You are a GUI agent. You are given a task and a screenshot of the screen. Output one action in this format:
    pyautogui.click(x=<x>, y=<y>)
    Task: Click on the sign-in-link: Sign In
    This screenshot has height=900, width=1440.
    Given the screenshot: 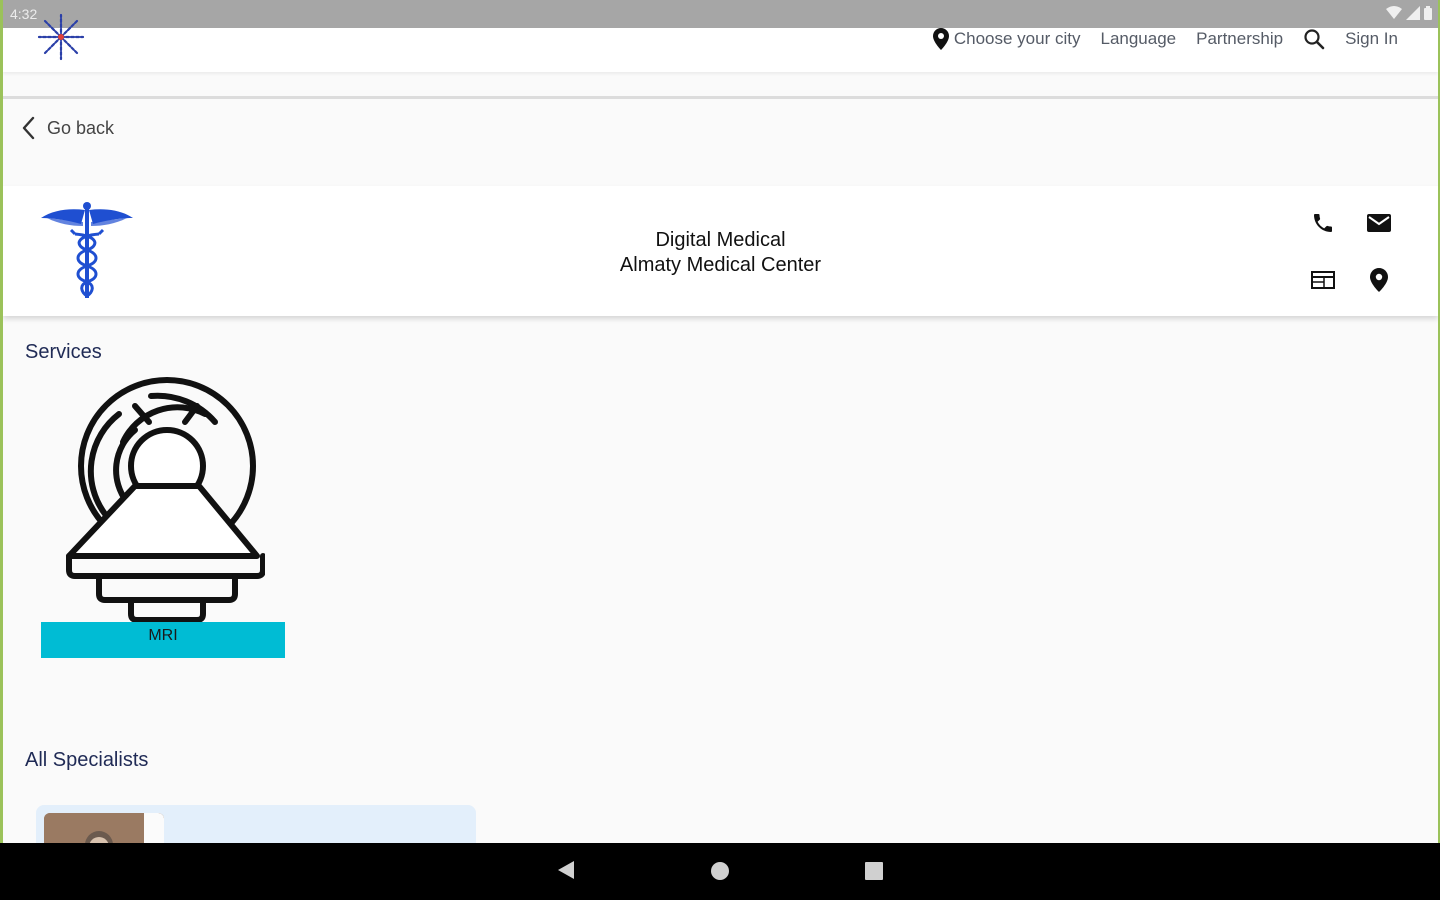 What is the action you would take?
    pyautogui.click(x=1371, y=39)
    